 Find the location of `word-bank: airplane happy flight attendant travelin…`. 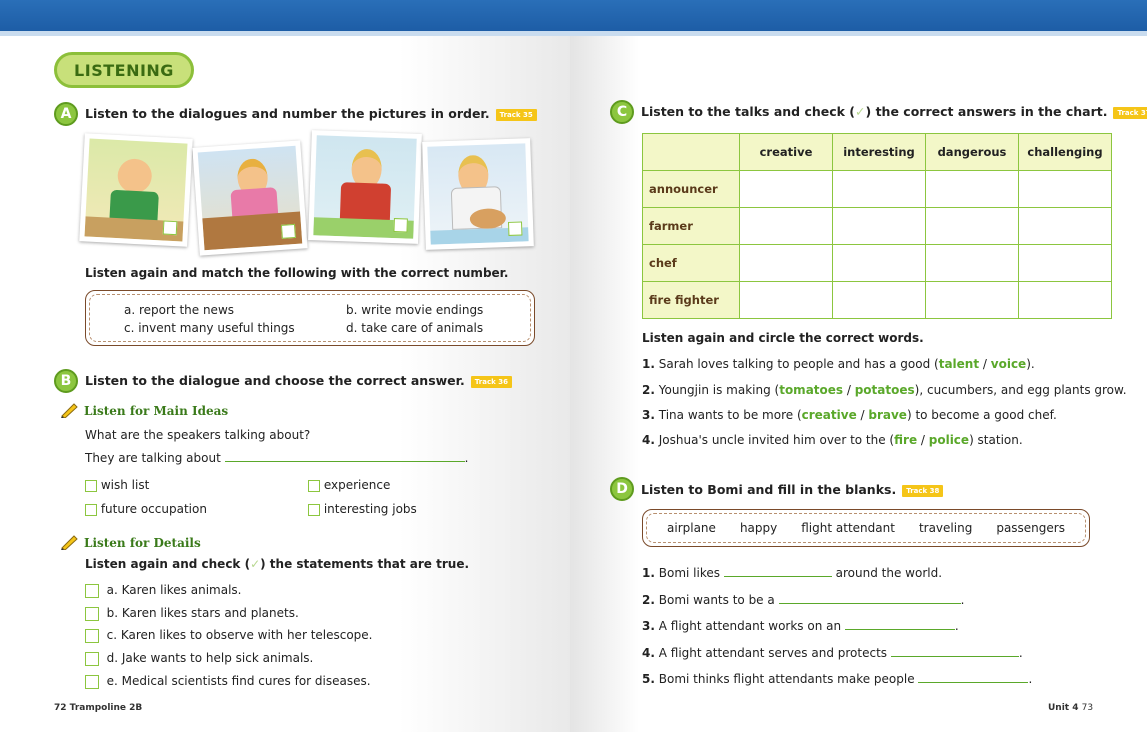

word-bank: airplane happy flight attendant travelin… is located at coordinates (866, 528).